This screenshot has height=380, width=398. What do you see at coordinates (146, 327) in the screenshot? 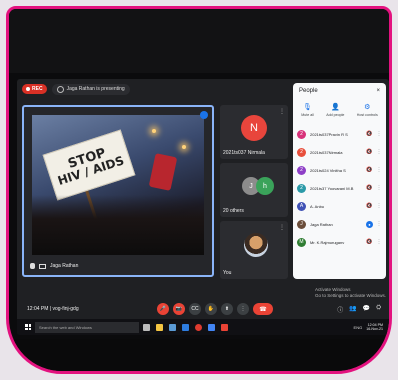
I see `task-view-icon` at bounding box center [146, 327].